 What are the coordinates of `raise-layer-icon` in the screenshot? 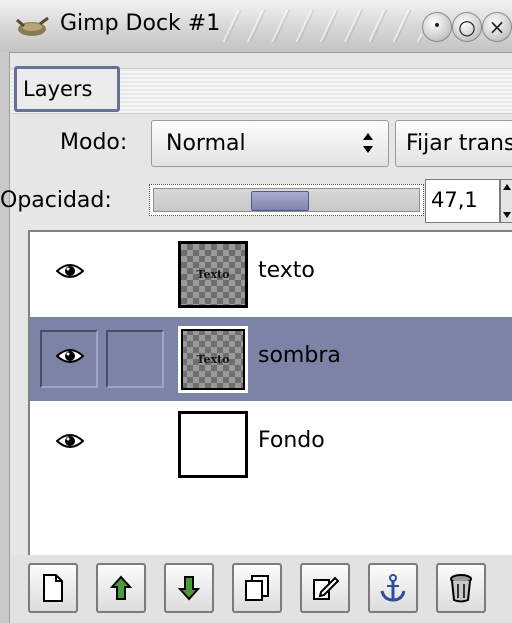 It's located at (121, 587).